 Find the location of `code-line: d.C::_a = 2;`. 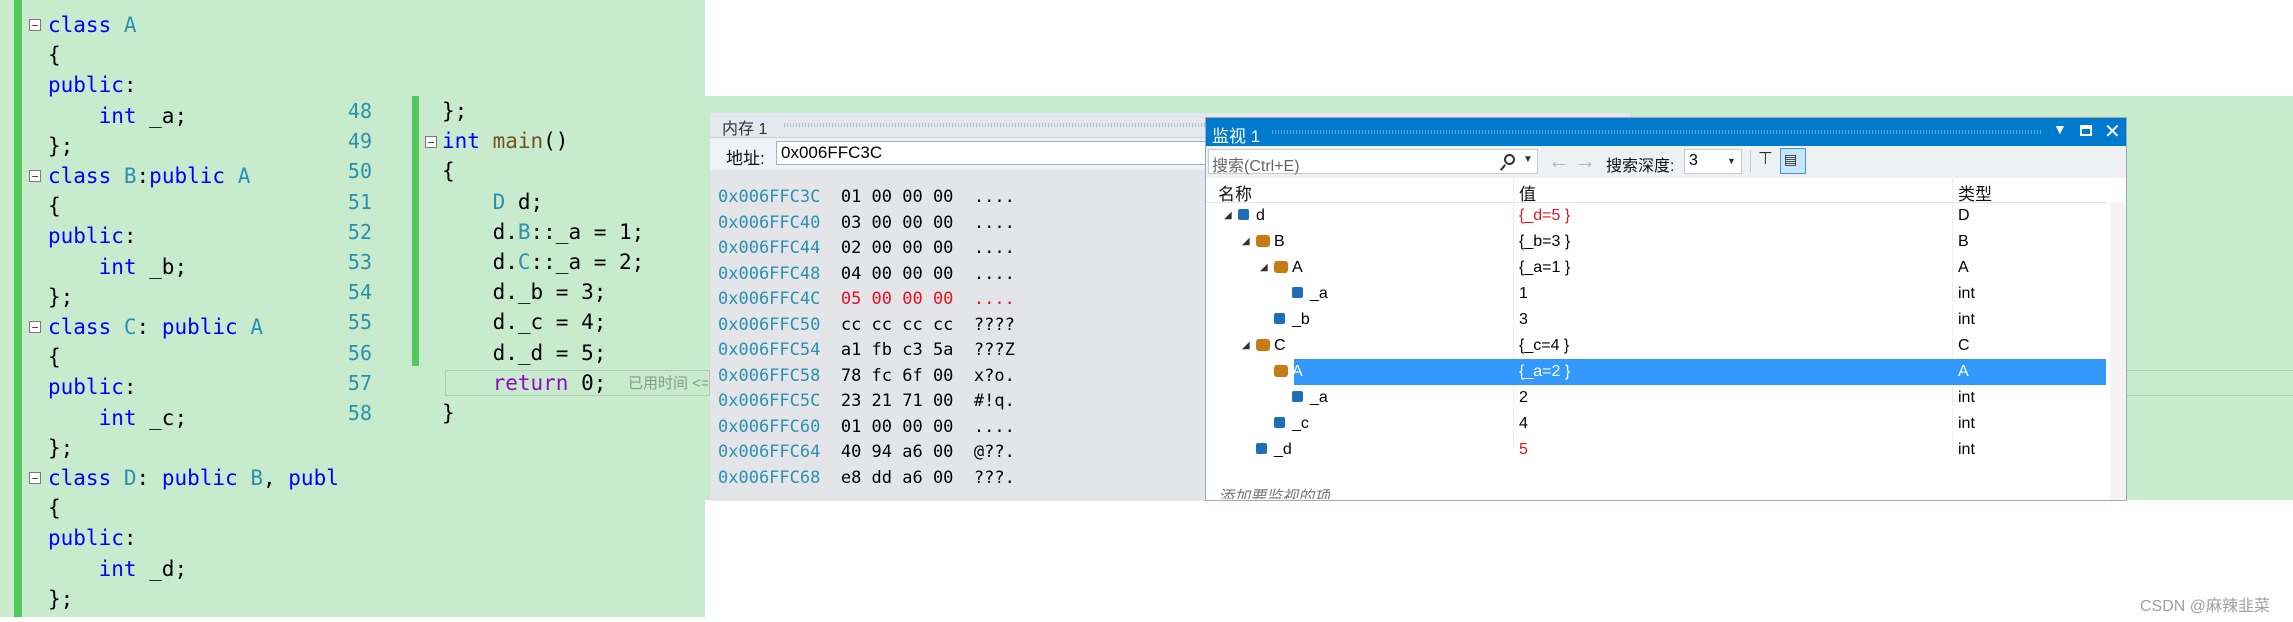

code-line: d.C::_a = 2; is located at coordinates (543, 262).